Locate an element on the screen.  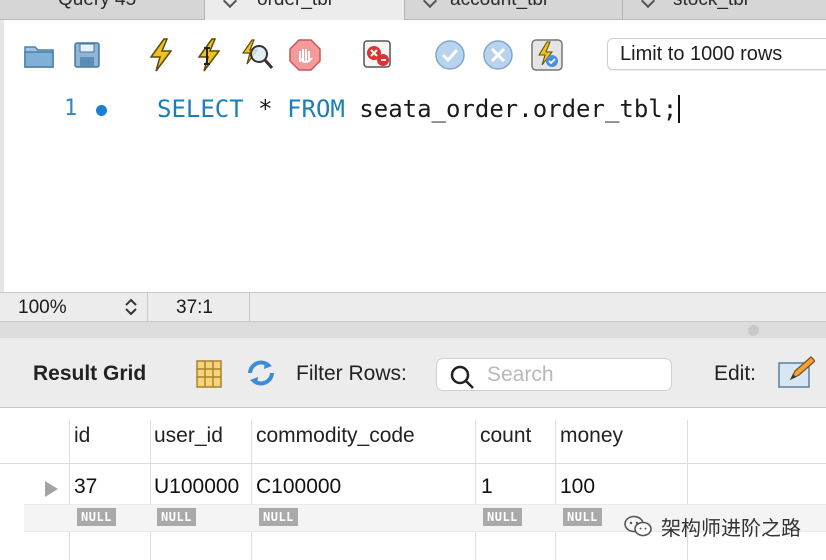
filter-search-box is located at coordinates (554, 374).